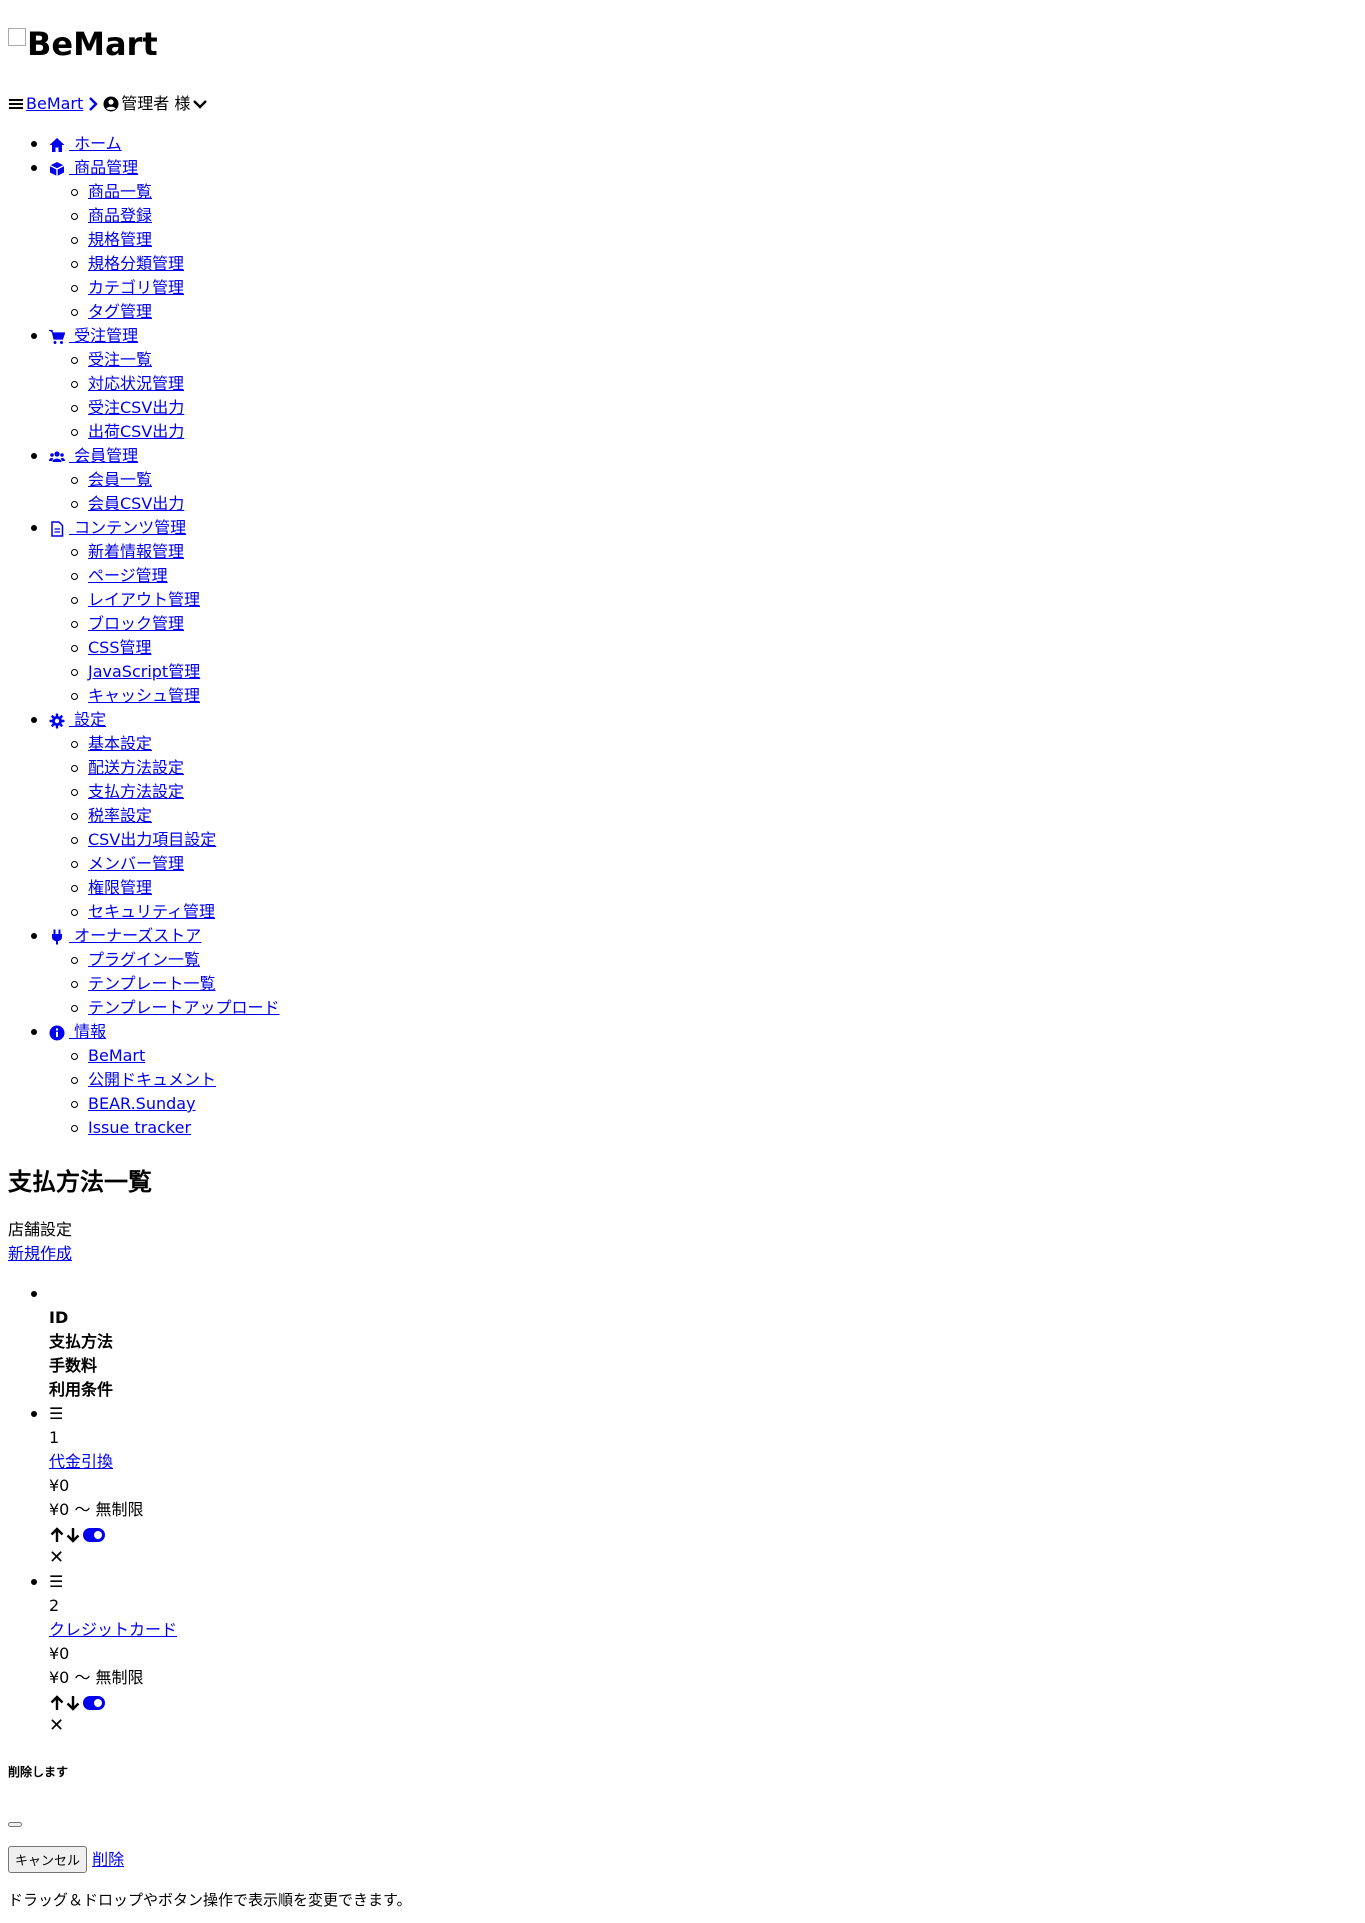  Describe the element at coordinates (136, 383) in the screenshot. I see `submenu-link: 対応状況管理` at that location.